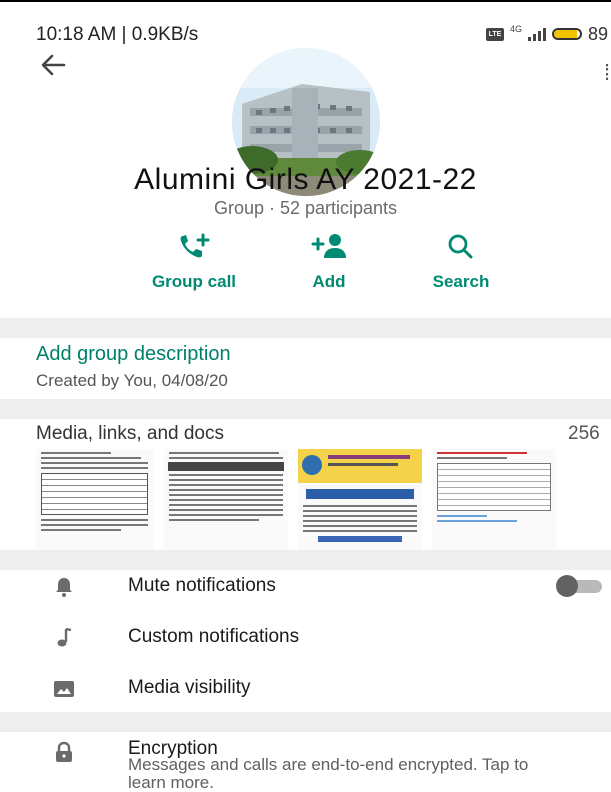  What do you see at coordinates (117, 34) in the screenshot?
I see `status-time: 10:18 AM | 0.9KB/s` at bounding box center [117, 34].